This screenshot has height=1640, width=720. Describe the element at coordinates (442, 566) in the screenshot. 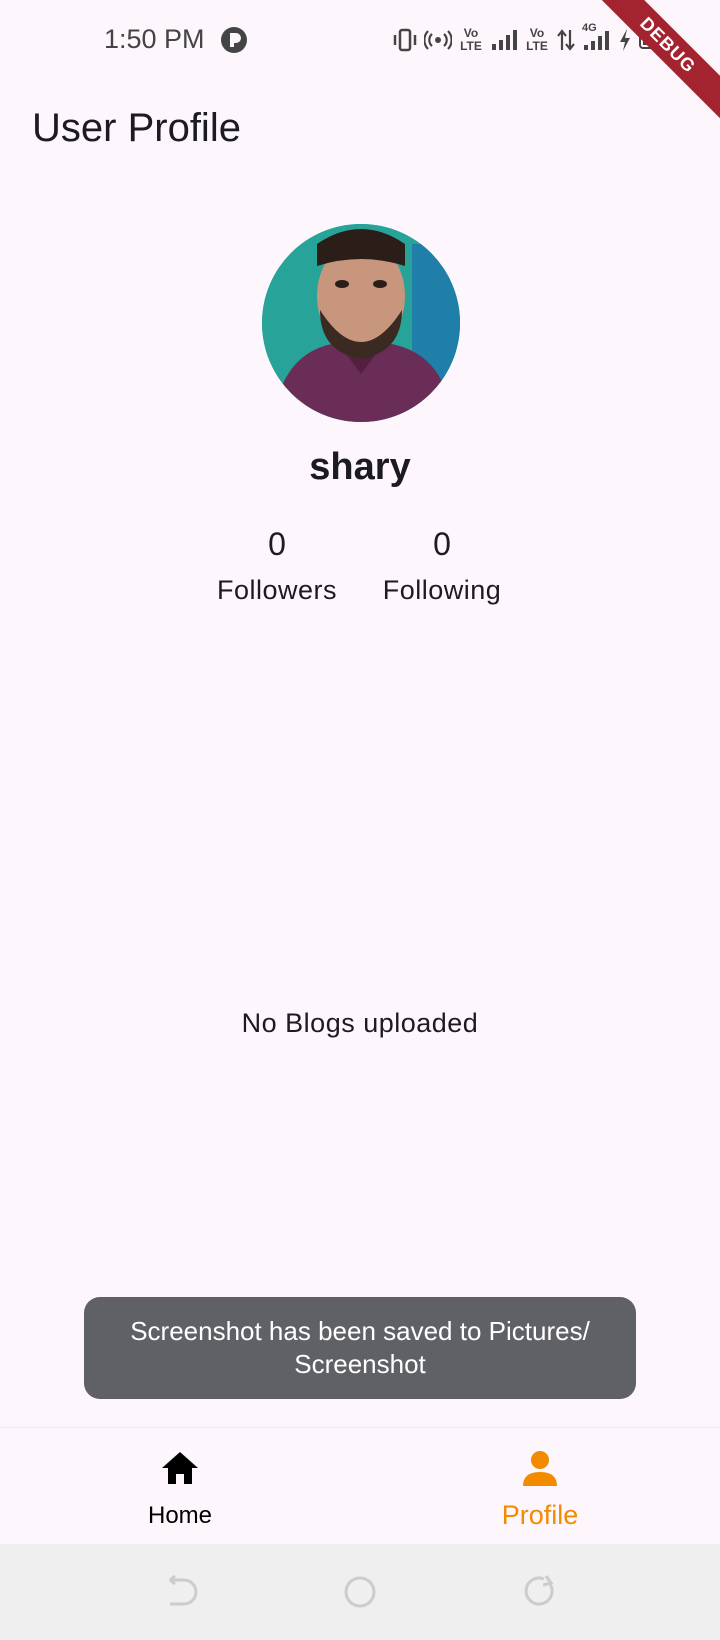

I see `following-stat: 0 Following` at that location.